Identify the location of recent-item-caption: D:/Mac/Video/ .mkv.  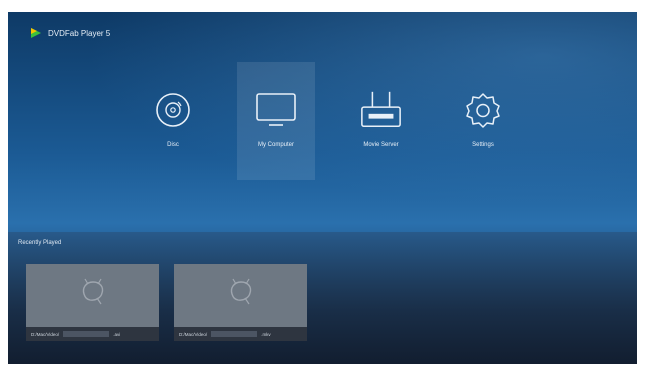
(240, 334).